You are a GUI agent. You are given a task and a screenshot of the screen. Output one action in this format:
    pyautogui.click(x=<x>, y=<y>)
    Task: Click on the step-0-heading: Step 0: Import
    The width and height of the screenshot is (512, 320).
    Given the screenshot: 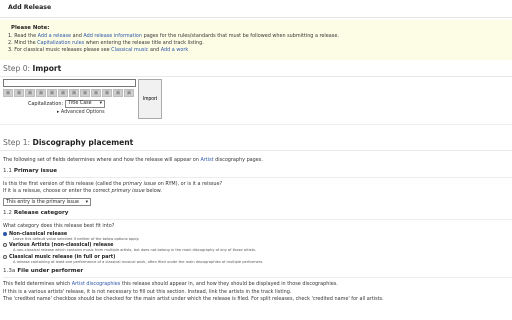 What is the action you would take?
    pyautogui.click(x=256, y=69)
    